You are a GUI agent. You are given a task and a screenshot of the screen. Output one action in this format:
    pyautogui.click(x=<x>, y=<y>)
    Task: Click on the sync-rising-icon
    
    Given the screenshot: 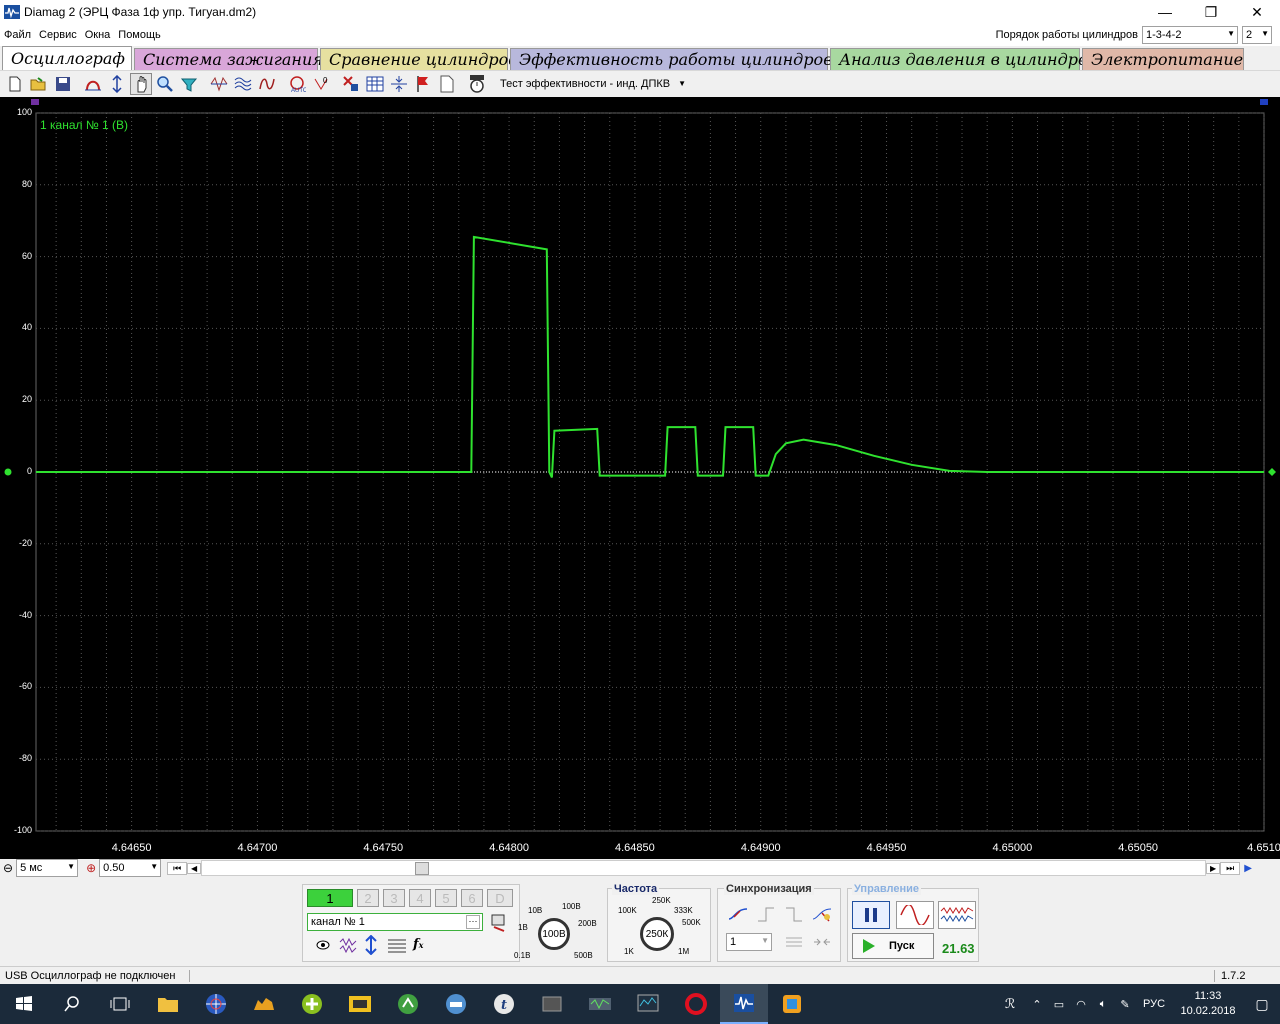 What is the action you would take?
    pyautogui.click(x=738, y=915)
    